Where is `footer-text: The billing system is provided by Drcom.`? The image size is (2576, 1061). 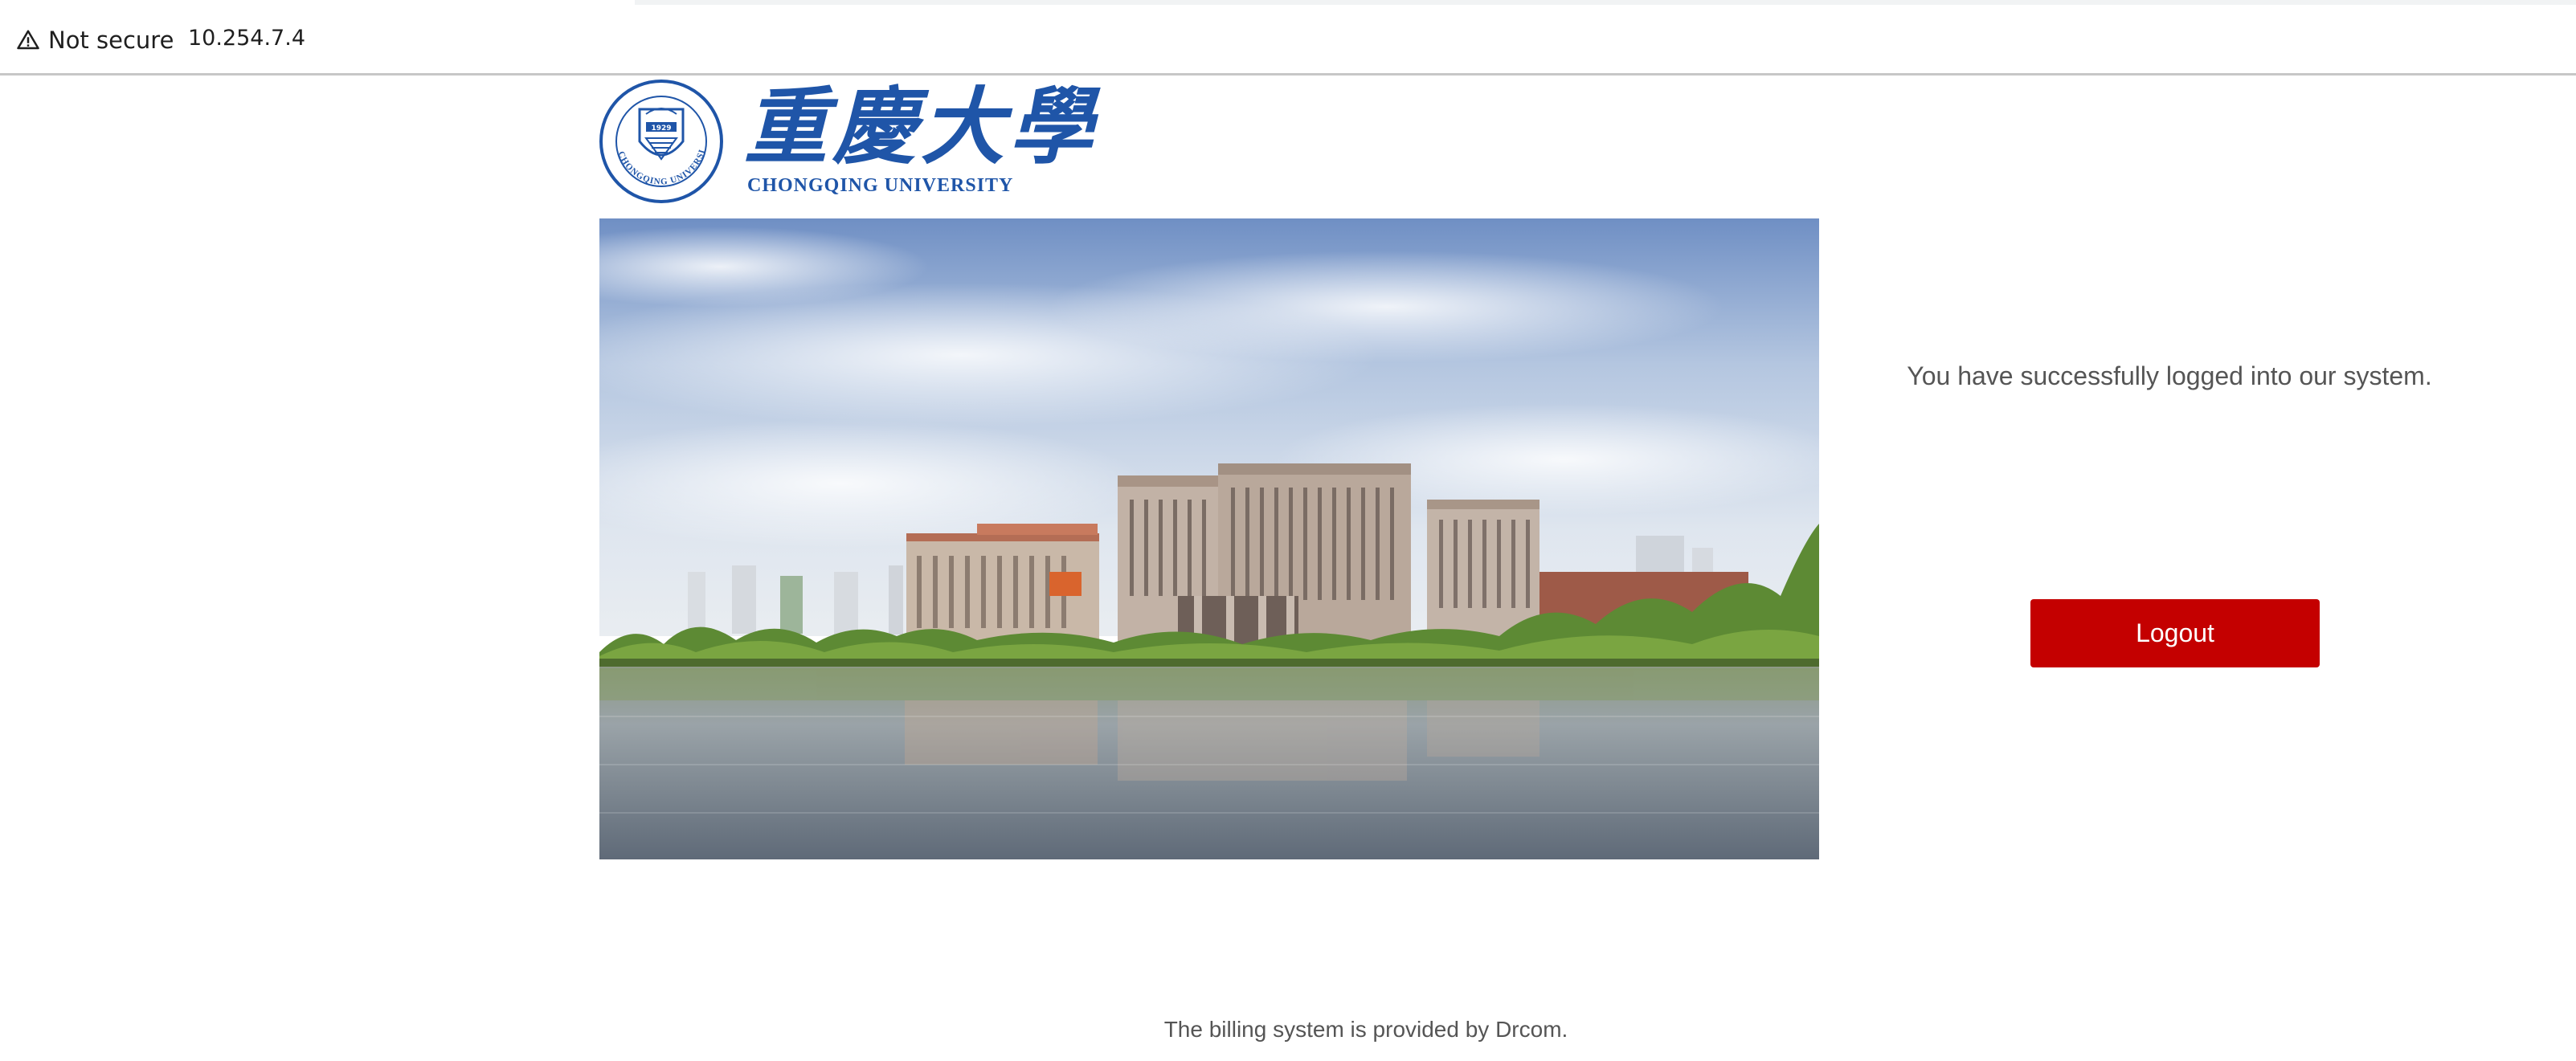 footer-text: The billing system is provided by Drcom. is located at coordinates (1365, 1029).